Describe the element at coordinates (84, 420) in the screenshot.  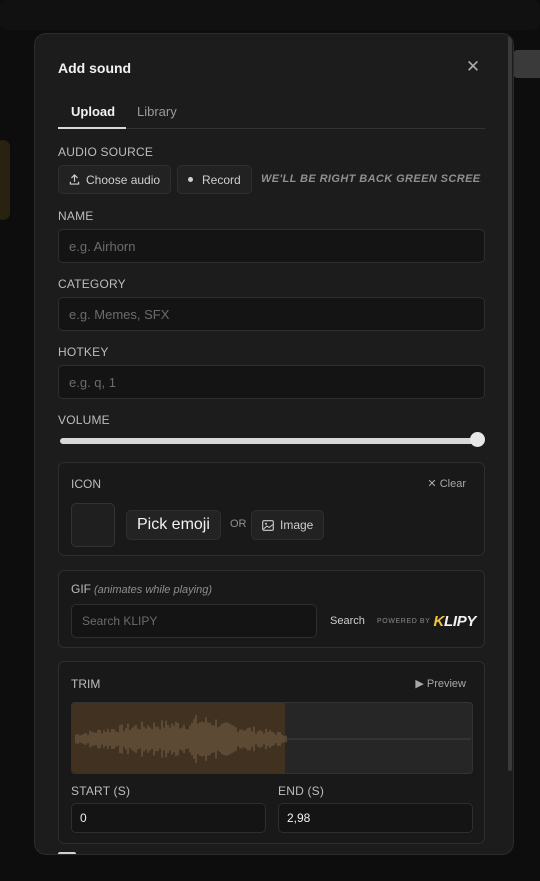
I see `volume-label: VOLUME` at that location.